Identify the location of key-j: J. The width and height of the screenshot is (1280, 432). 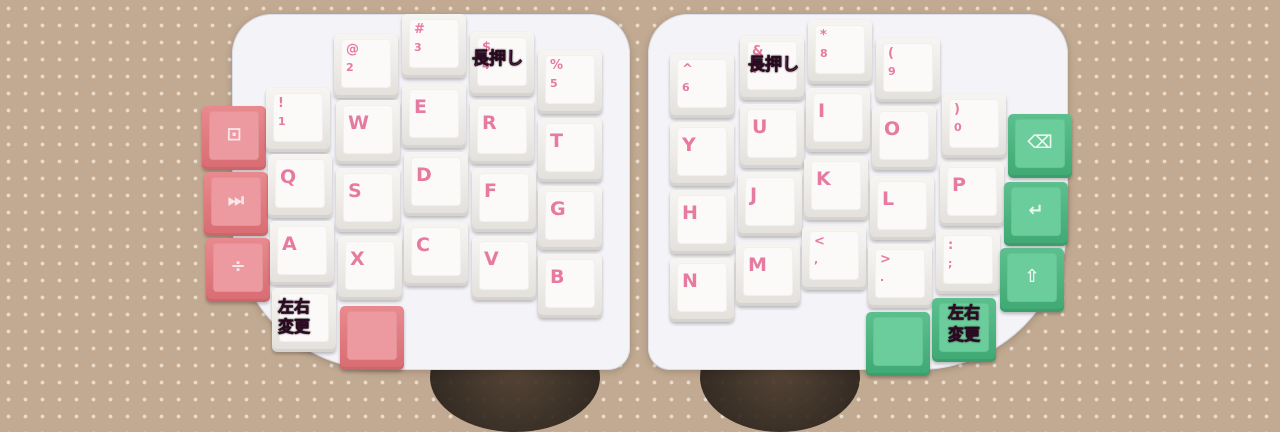
(770, 204).